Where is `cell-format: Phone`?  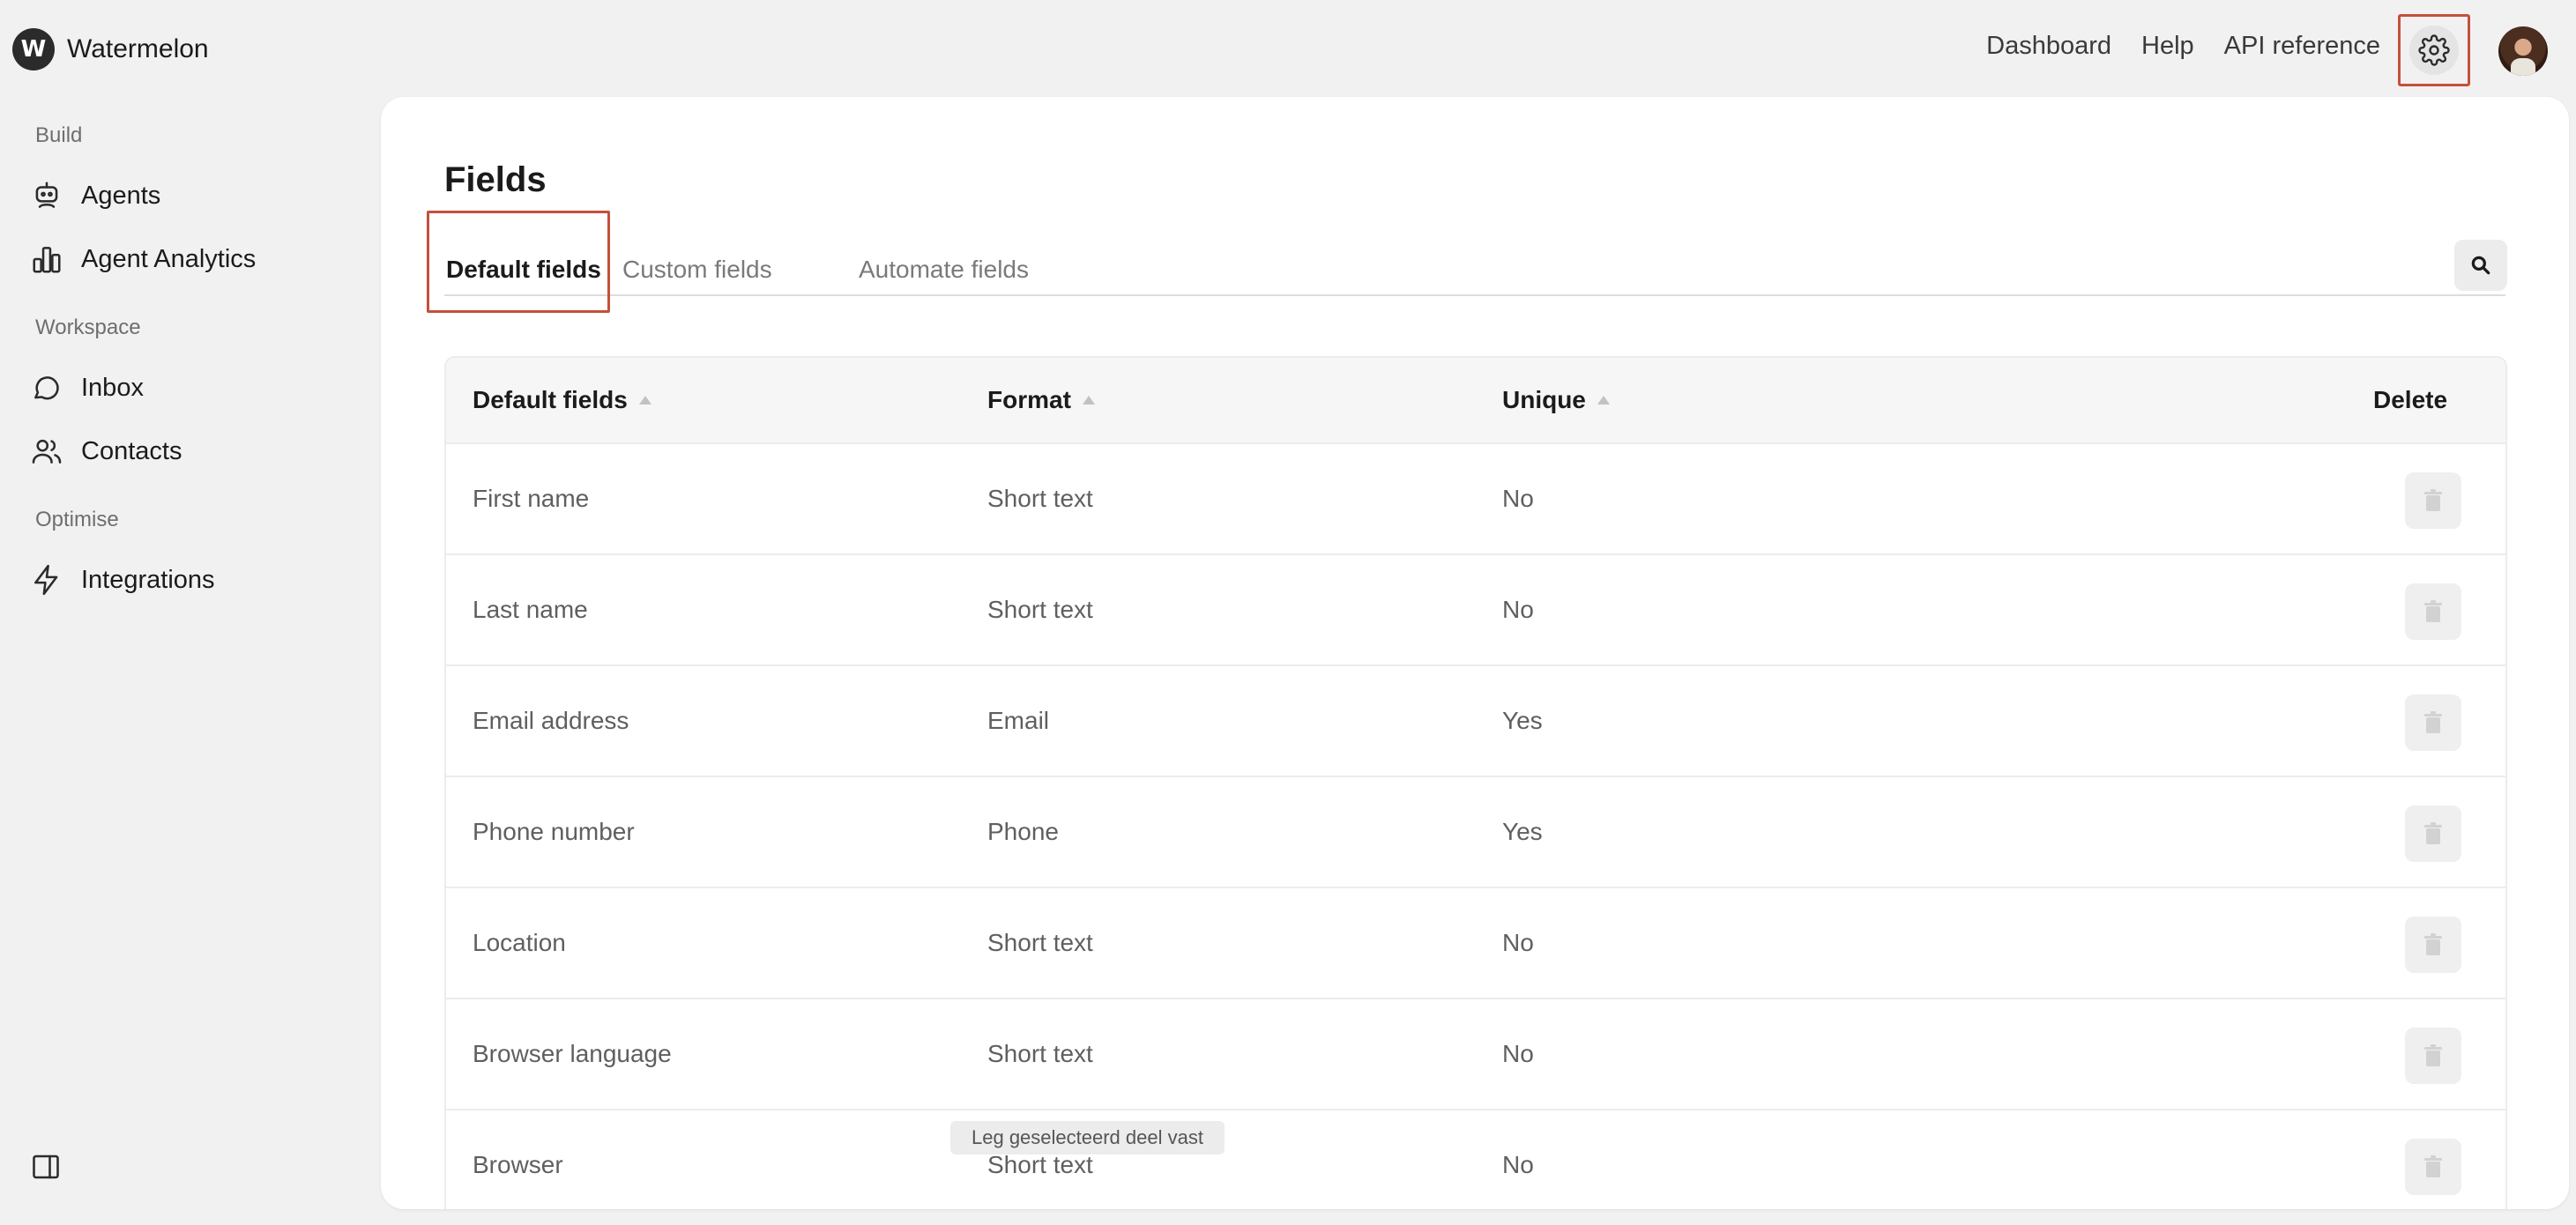 cell-format: Phone is located at coordinates (1023, 831).